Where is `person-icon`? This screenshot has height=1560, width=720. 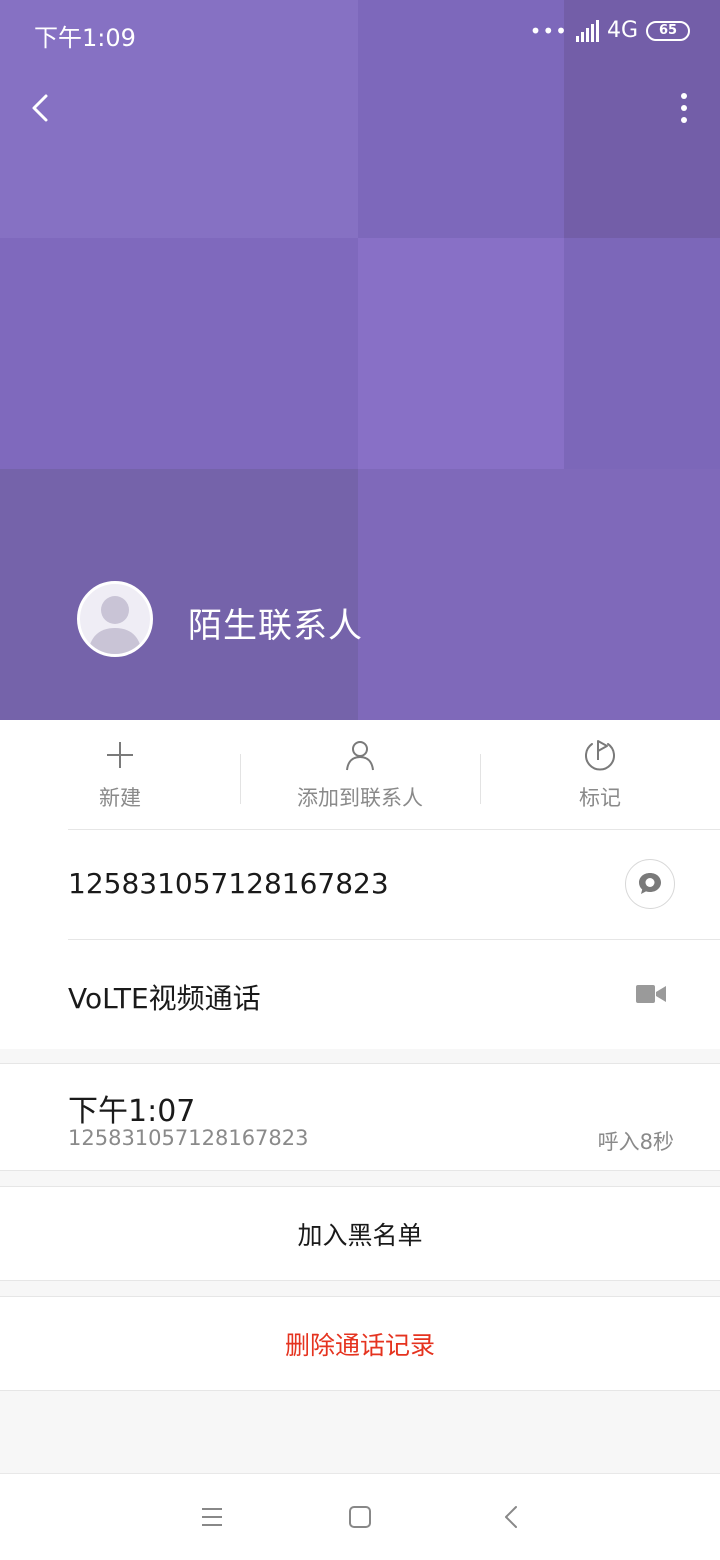
person-icon is located at coordinates (360, 756).